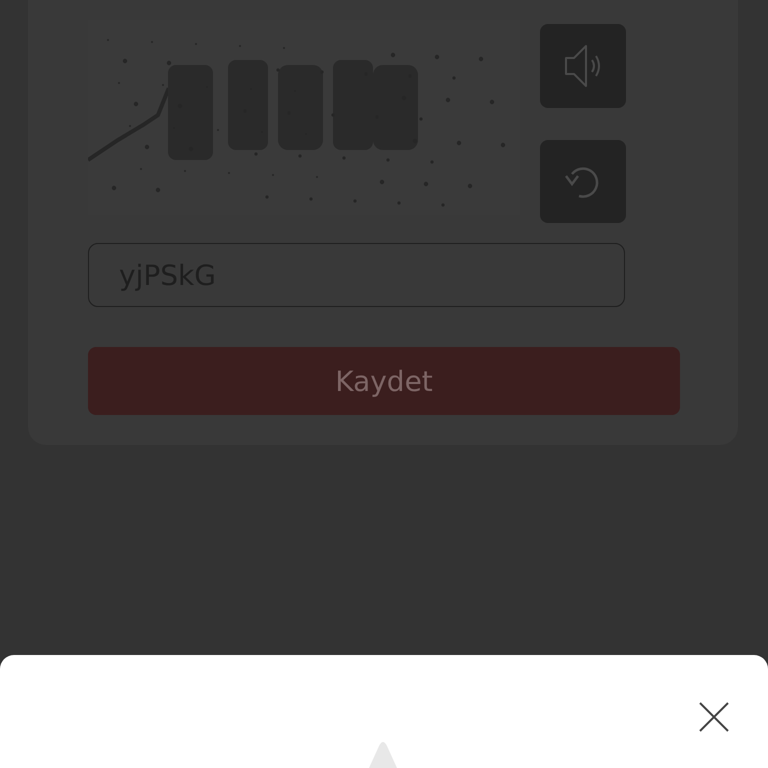  I want to click on close-icon, so click(714, 717).